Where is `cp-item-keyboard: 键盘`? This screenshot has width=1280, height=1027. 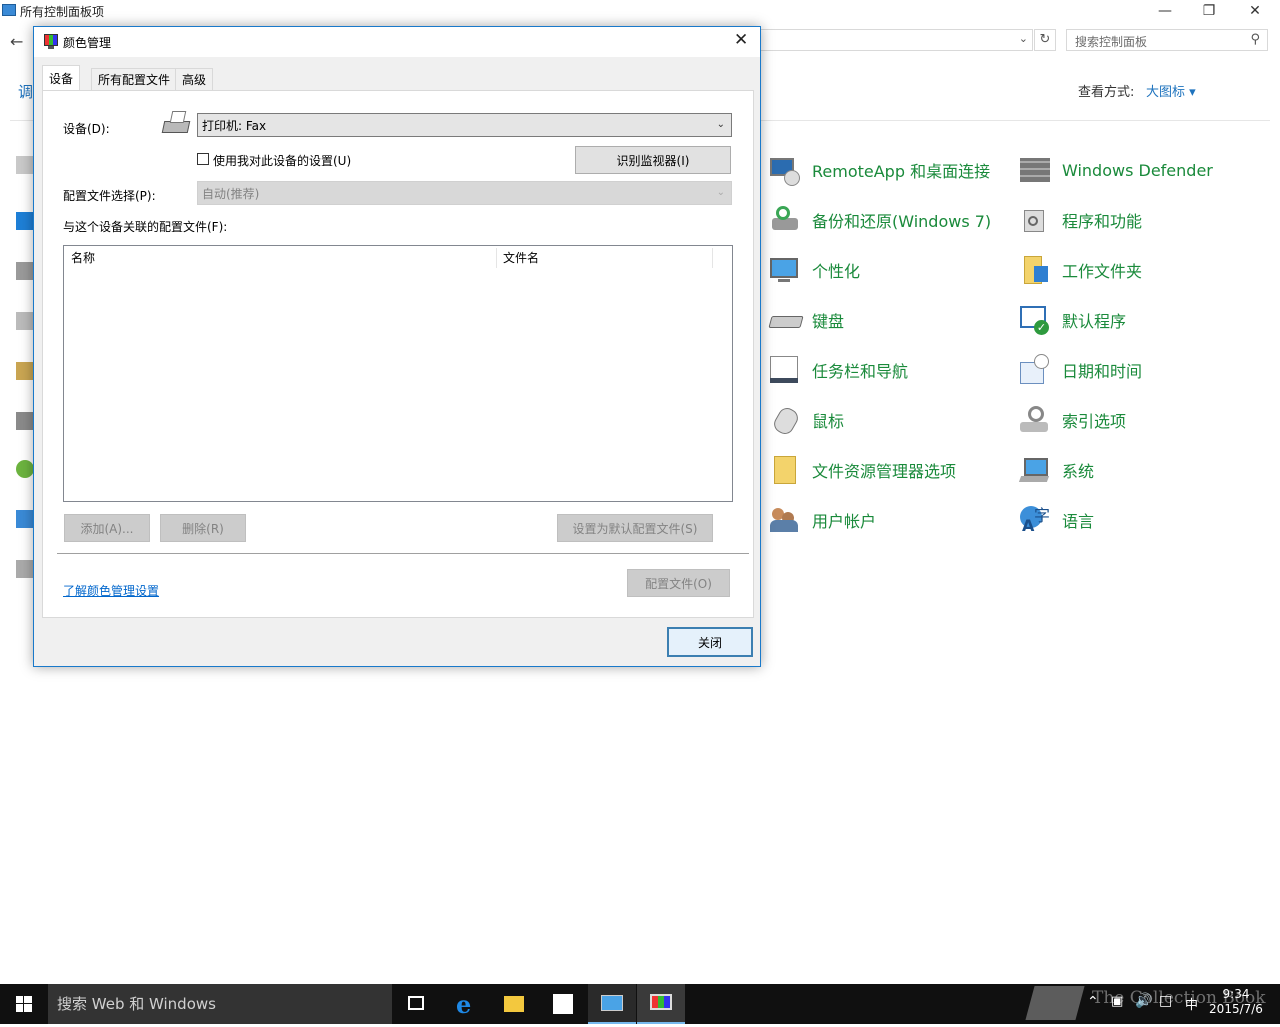
cp-item-keyboard: 键盘 is located at coordinates (879, 320).